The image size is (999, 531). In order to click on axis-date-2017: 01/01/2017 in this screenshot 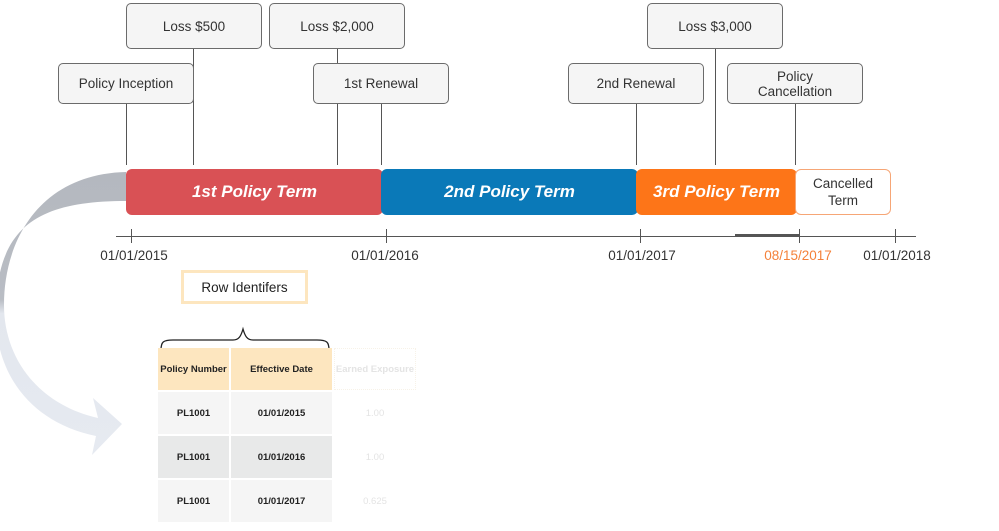, I will do `click(642, 255)`.